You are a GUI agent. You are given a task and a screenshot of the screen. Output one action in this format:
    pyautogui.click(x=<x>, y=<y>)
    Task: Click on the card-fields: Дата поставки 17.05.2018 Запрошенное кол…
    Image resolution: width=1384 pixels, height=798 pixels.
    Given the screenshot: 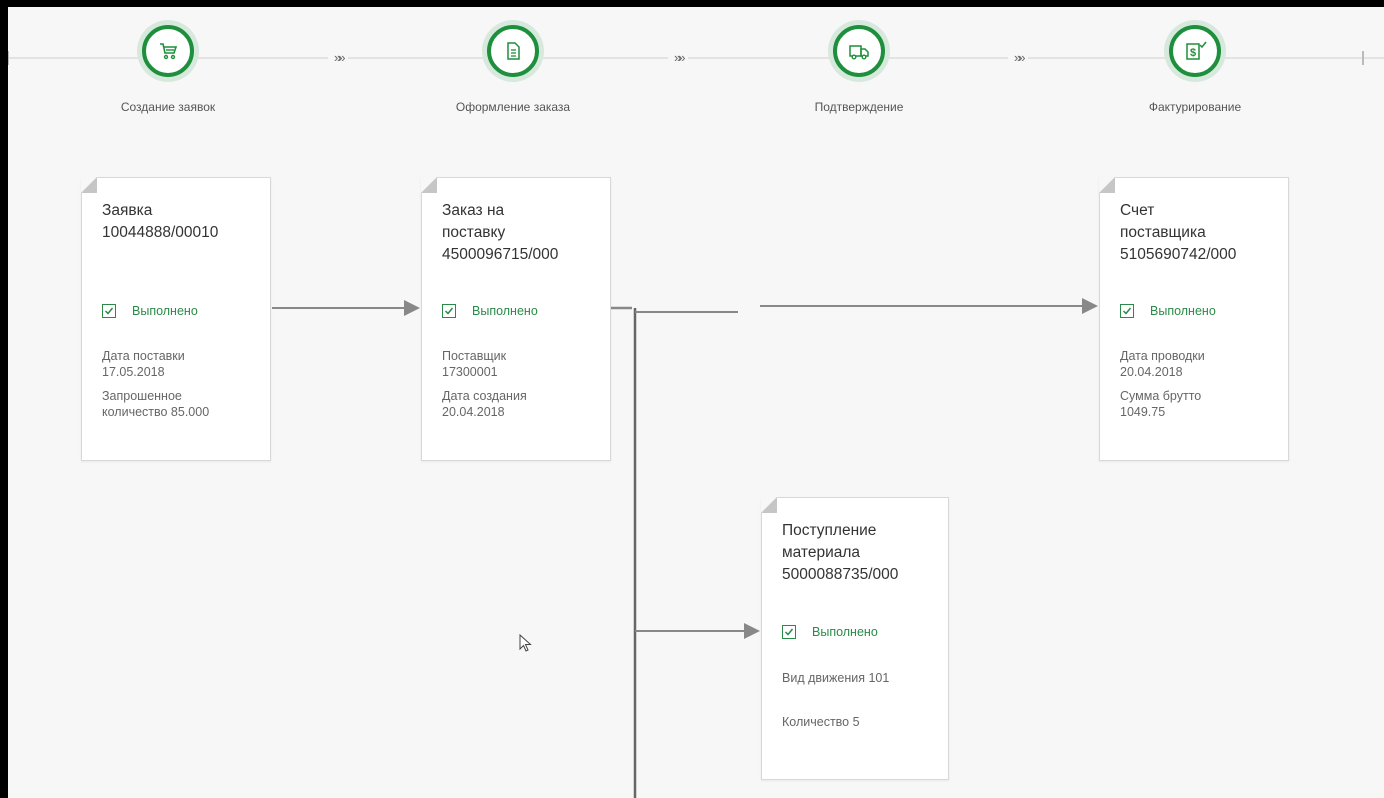 What is the action you would take?
    pyautogui.click(x=155, y=388)
    